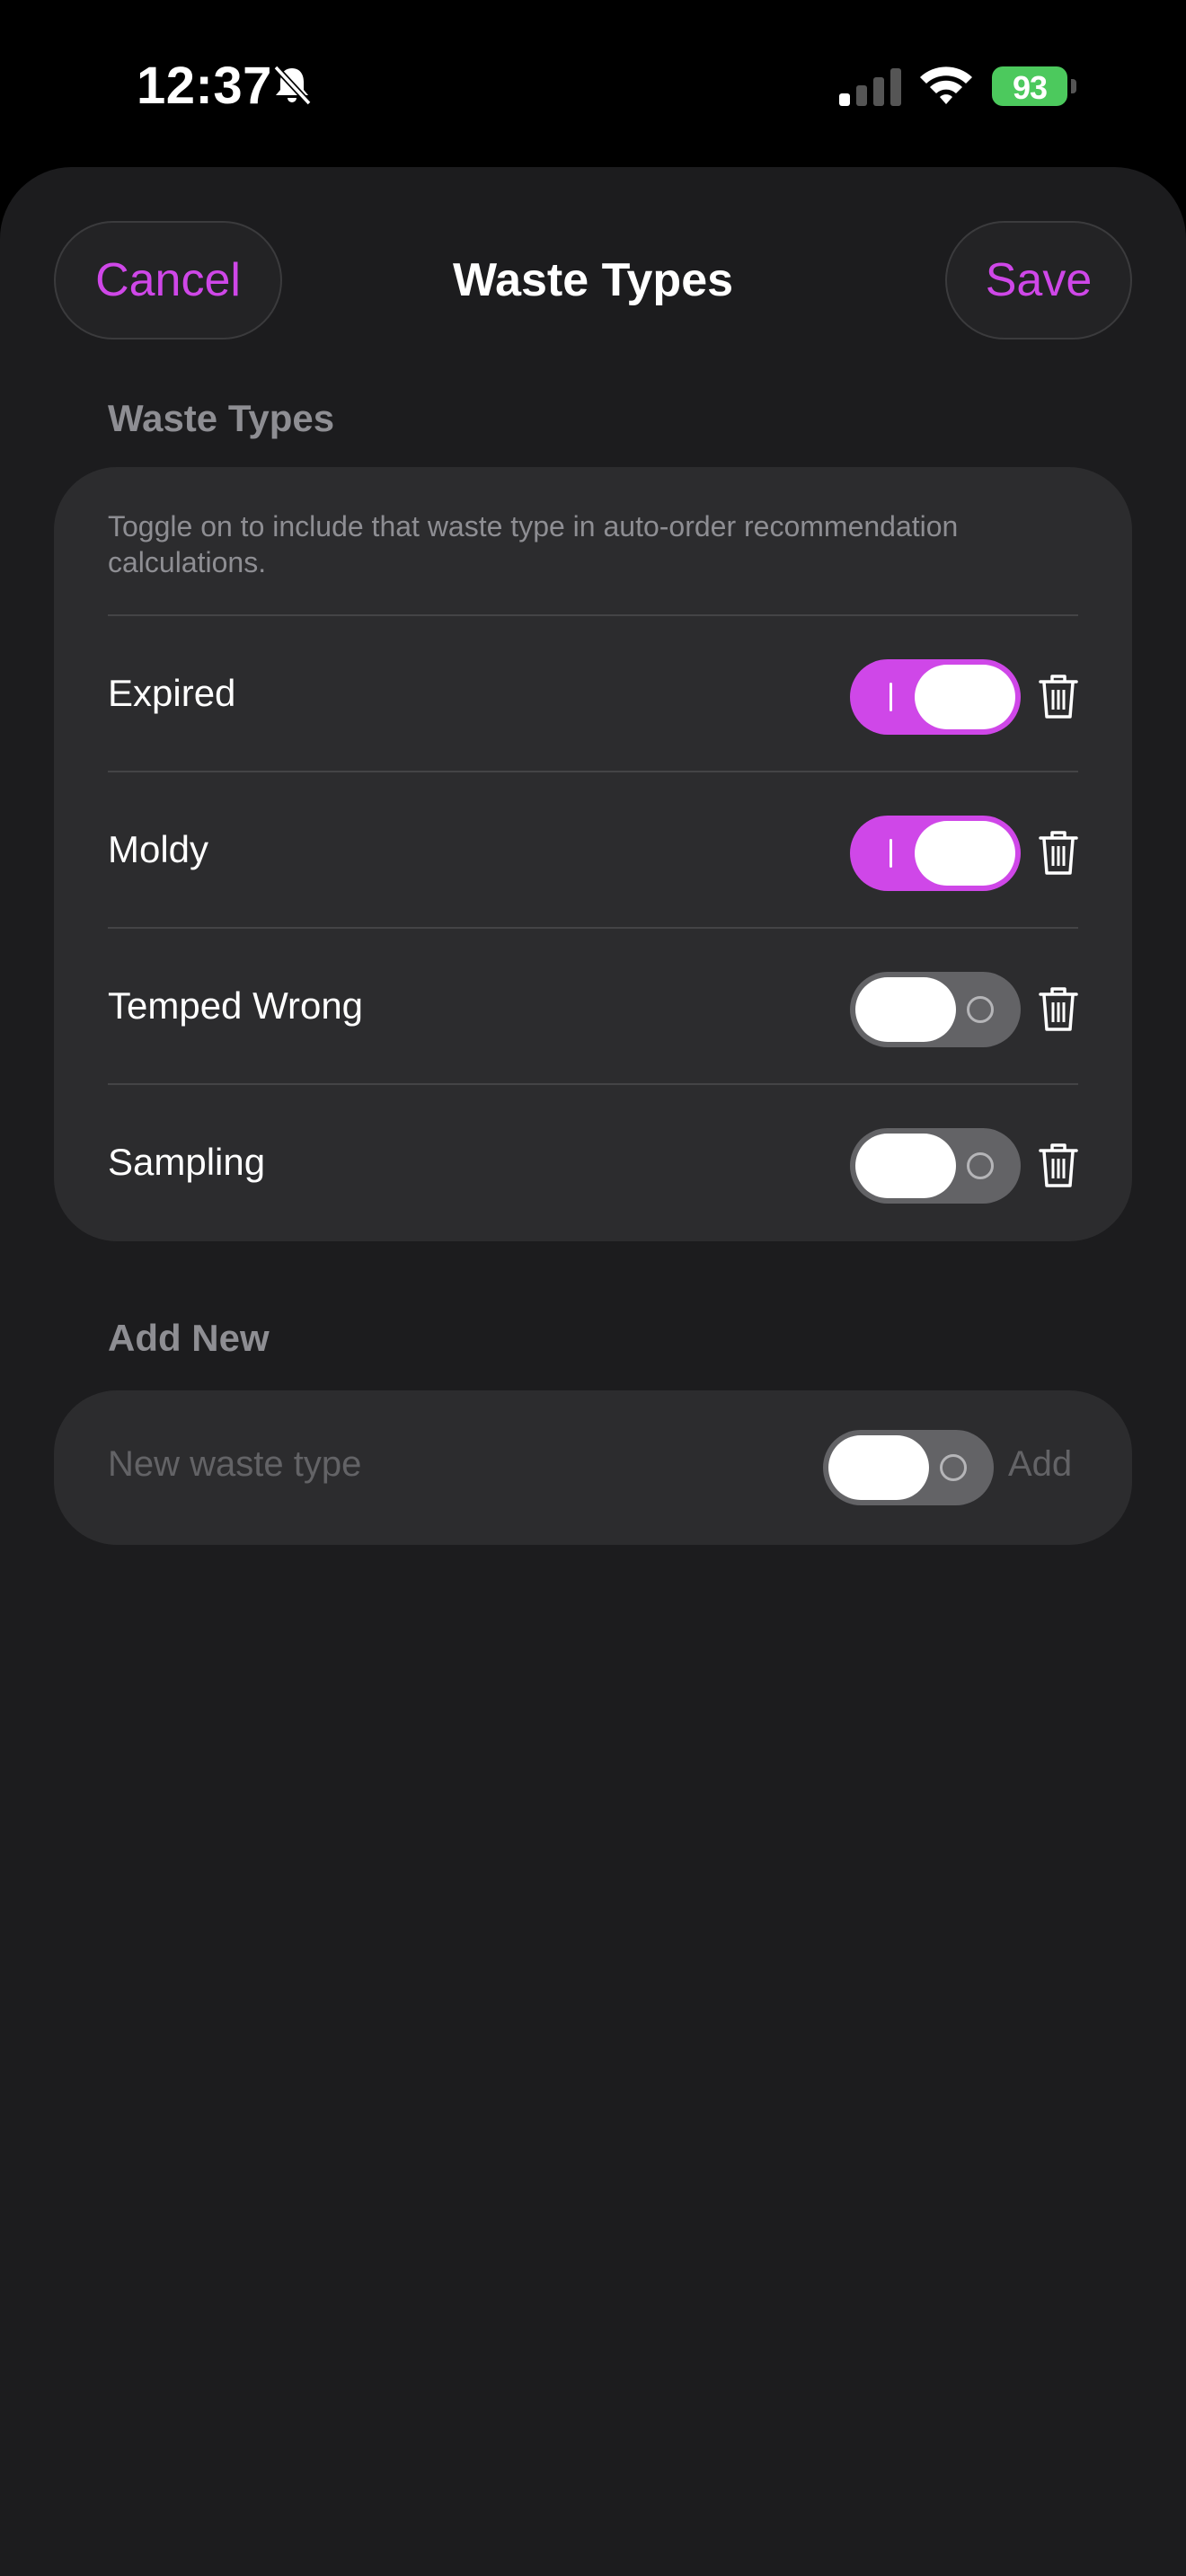  Describe the element at coordinates (292, 85) in the screenshot. I see `bell-slash-icon` at that location.